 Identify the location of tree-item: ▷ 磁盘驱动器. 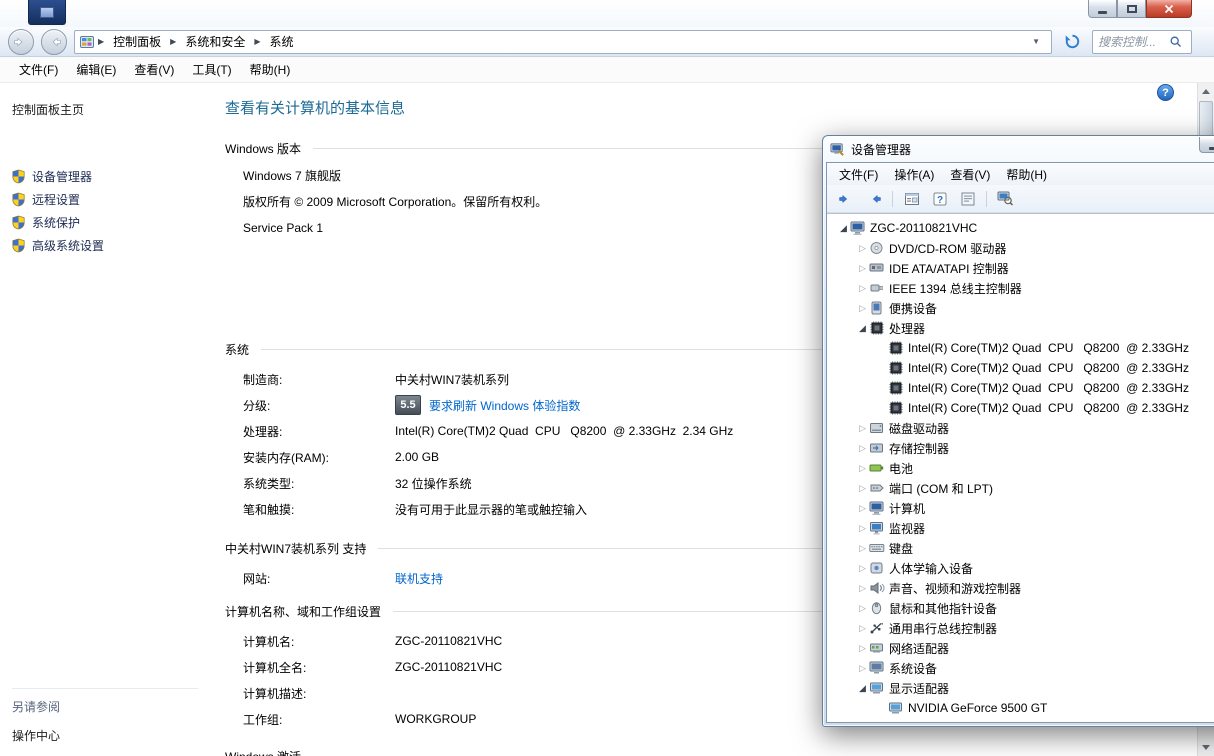
(1020, 428).